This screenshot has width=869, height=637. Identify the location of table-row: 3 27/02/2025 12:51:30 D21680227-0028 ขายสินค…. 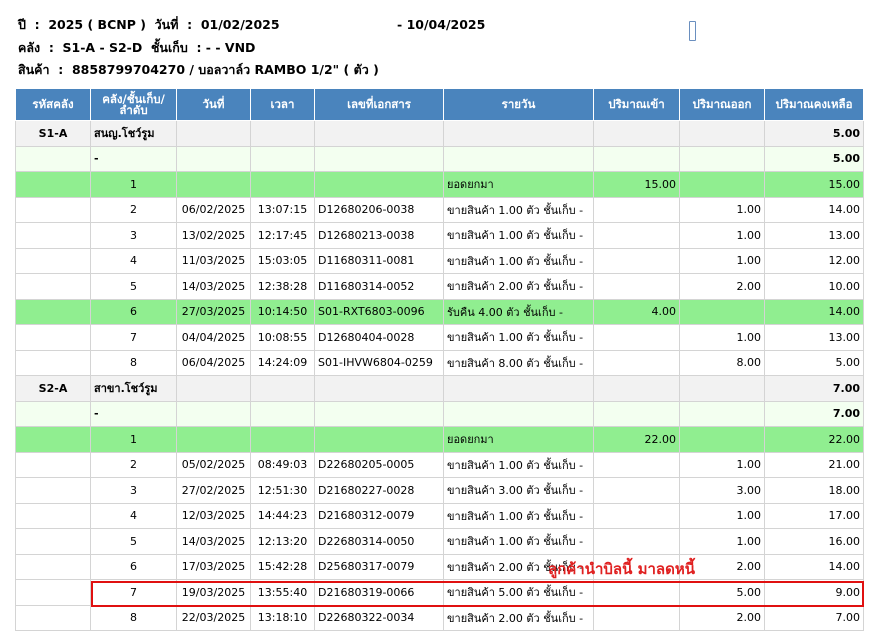
(439, 490).